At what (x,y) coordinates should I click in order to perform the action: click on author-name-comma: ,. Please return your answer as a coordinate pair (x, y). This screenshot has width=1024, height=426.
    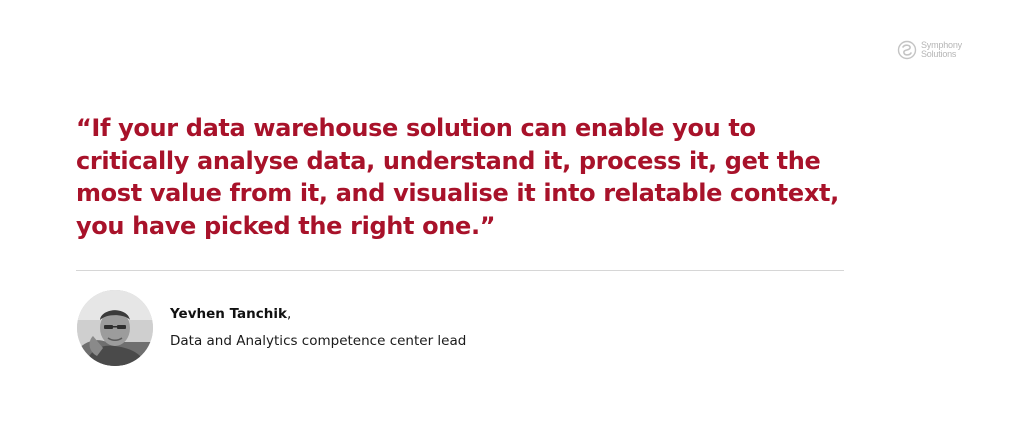
    Looking at the image, I should click on (289, 314).